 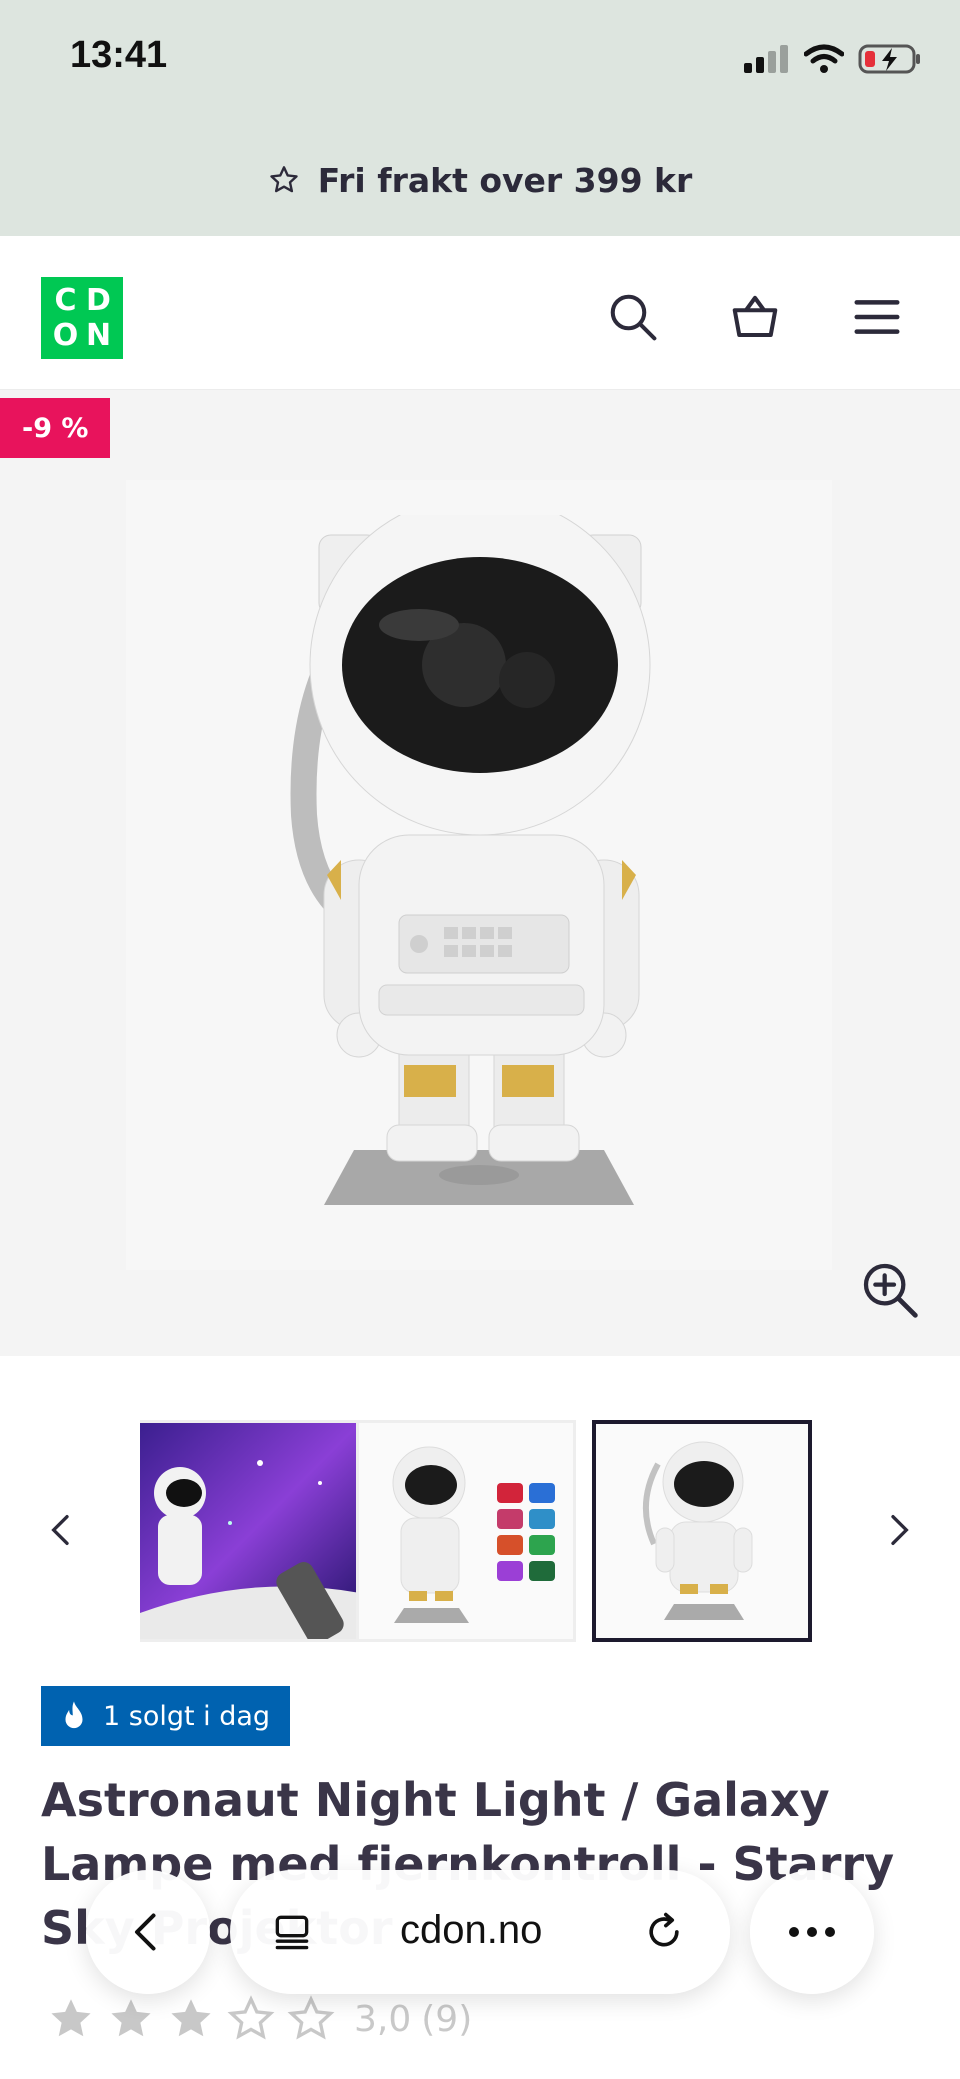 I want to click on signal-icon, so click(x=766, y=59).